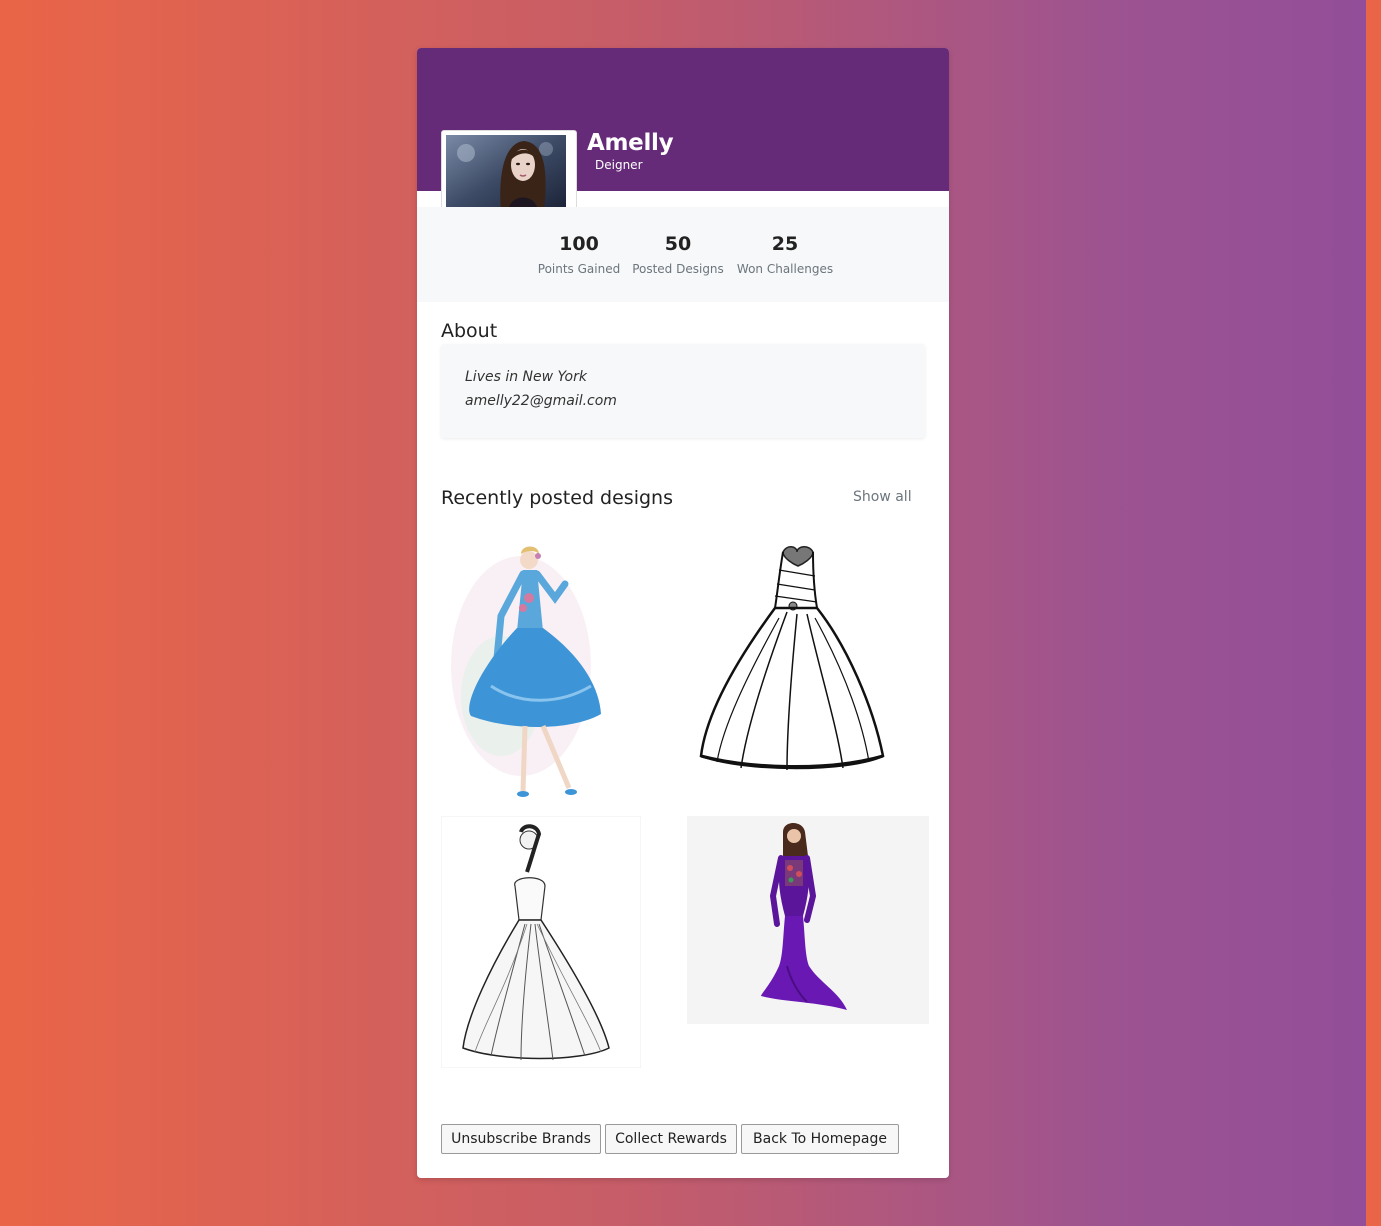 This screenshot has width=1381, height=1226. Describe the element at coordinates (469, 331) in the screenshot. I see `about-title: About` at that location.